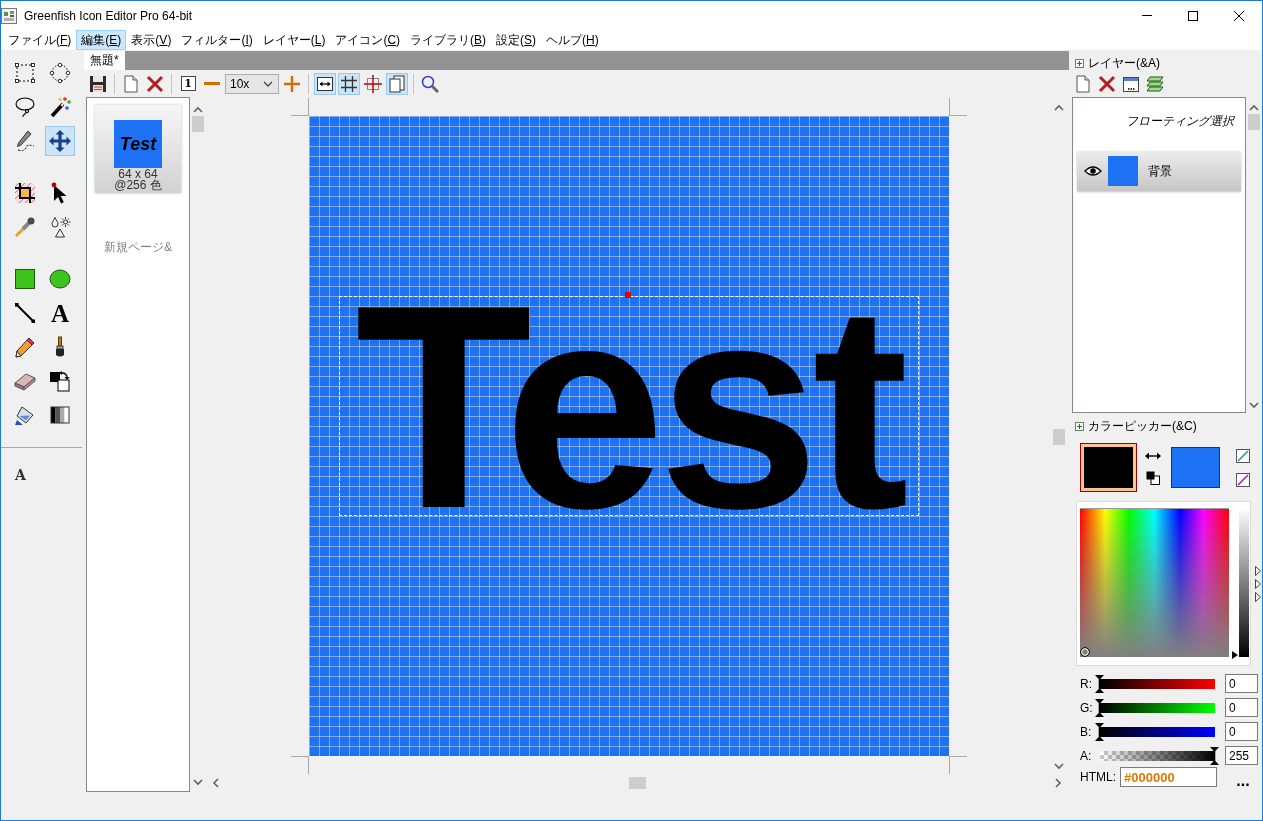  I want to click on menu-item: 編集(E), so click(101, 40).